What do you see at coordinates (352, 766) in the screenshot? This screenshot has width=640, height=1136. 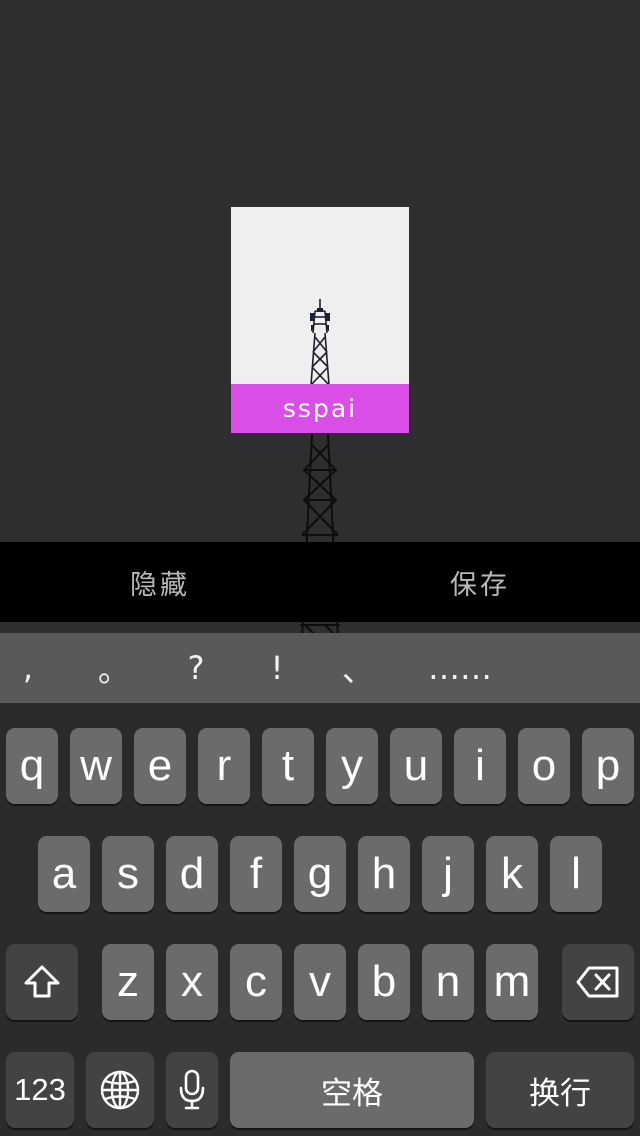 I see `key-y: y` at bounding box center [352, 766].